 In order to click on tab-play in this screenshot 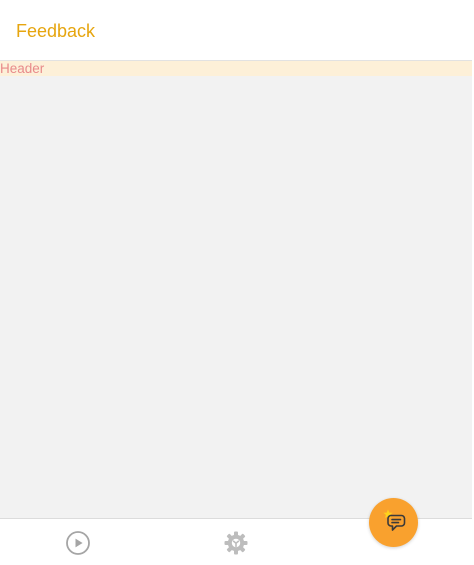, I will do `click(78, 542)`.